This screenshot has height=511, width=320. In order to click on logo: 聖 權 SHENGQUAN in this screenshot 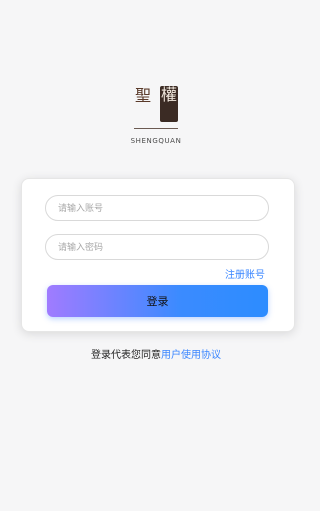, I will do `click(156, 116)`.